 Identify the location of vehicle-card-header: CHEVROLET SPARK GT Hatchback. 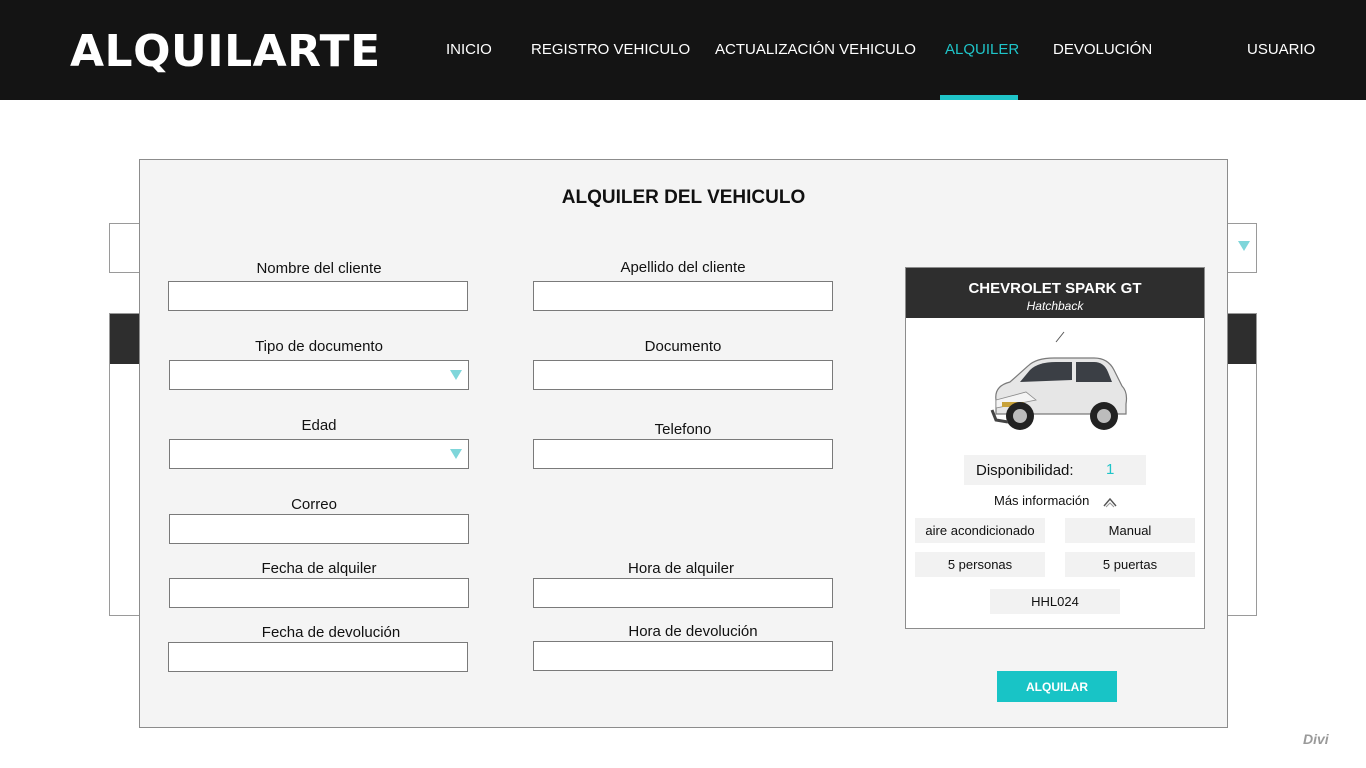
(1055, 293).